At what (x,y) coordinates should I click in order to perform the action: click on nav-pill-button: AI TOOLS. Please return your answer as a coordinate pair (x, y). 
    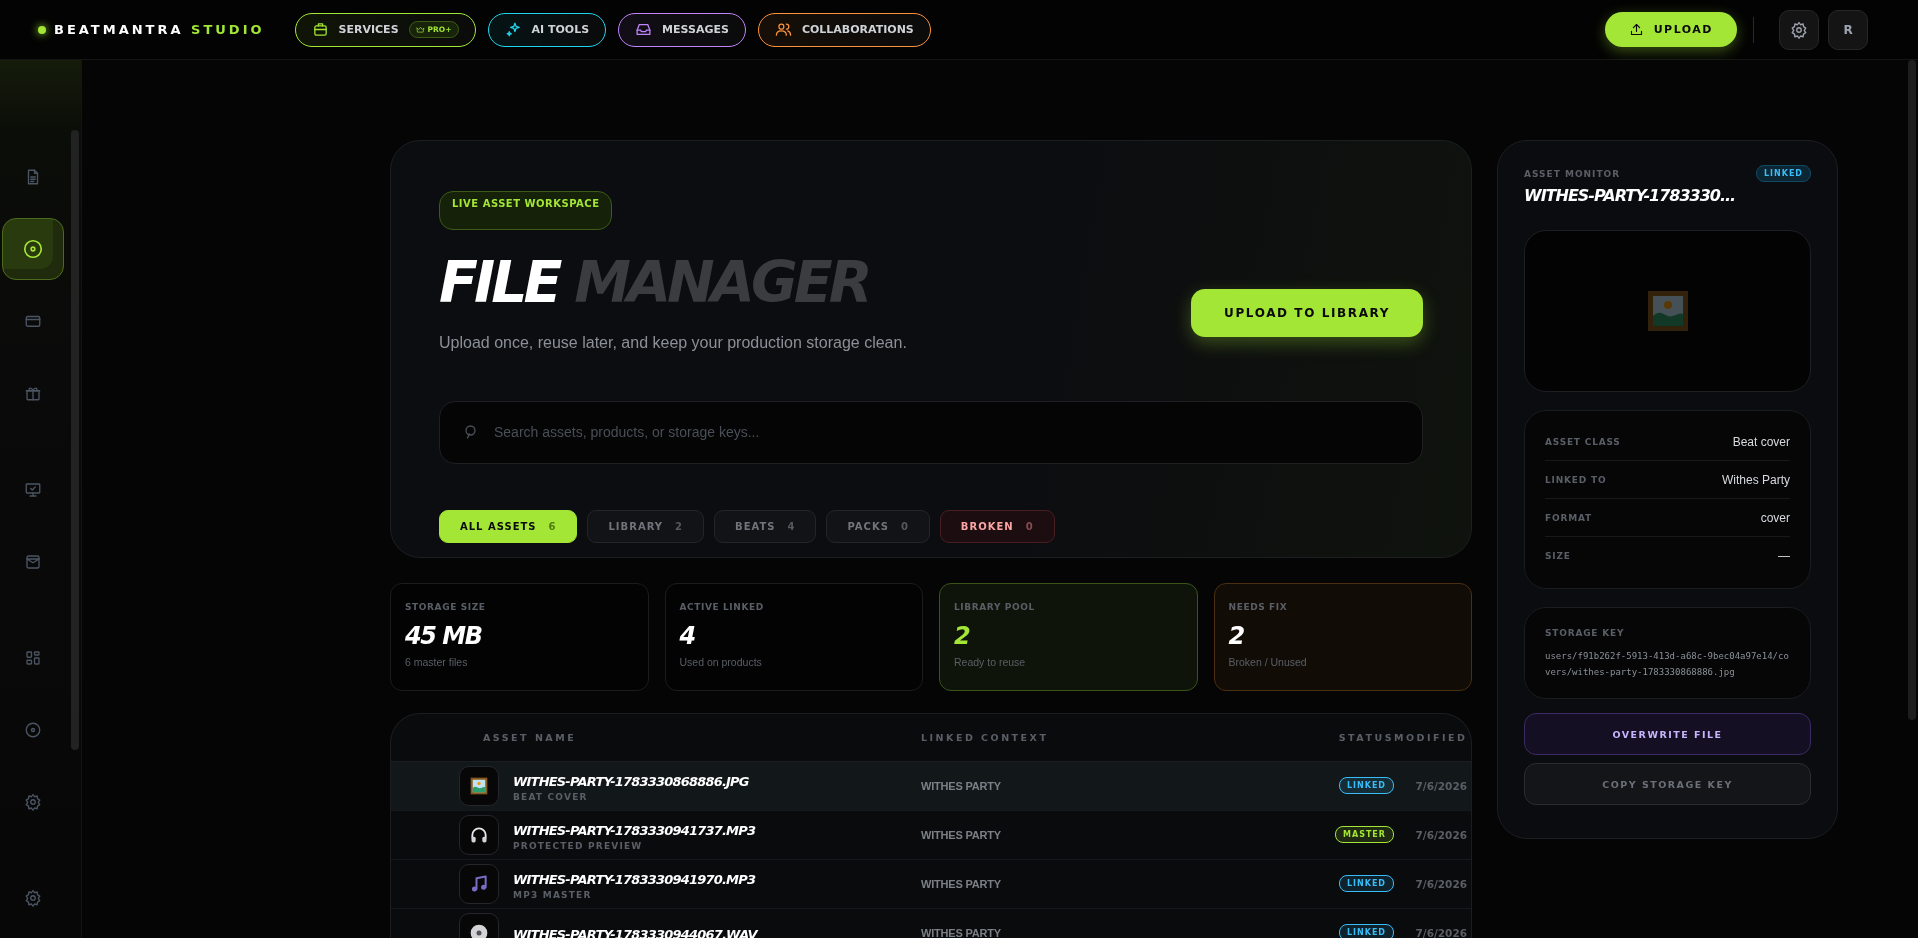
    Looking at the image, I should click on (547, 29).